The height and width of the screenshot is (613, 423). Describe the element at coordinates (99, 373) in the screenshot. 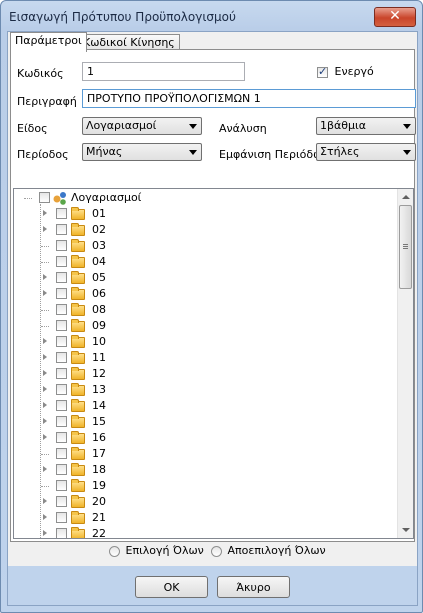

I see `tree-item-label: 12` at that location.